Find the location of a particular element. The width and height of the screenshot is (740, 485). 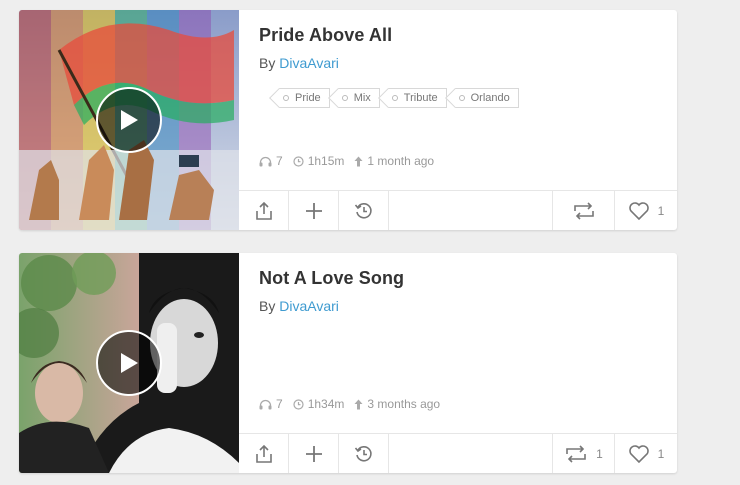

cloudcast-stats: 7 1h34m 3 months ago is located at coordinates (354, 404).